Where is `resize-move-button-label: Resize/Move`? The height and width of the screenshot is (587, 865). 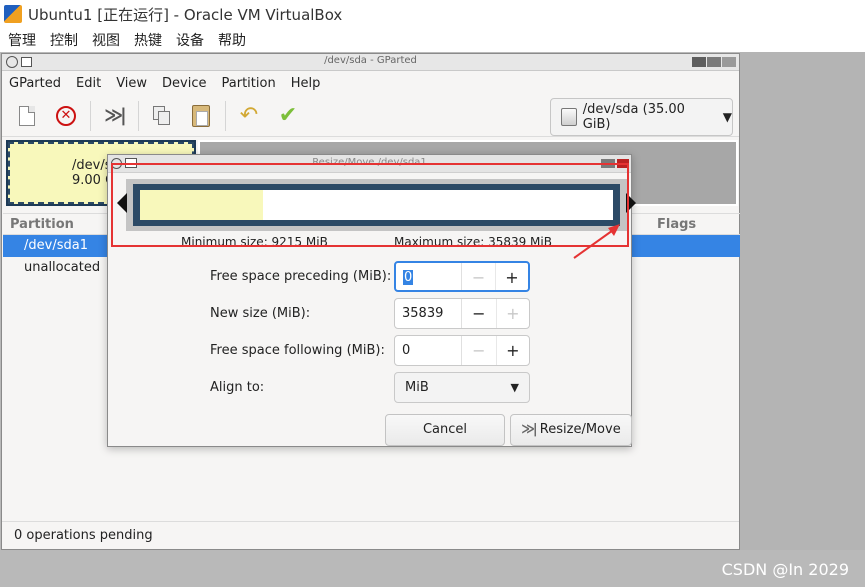 resize-move-button-label: Resize/Move is located at coordinates (580, 429).